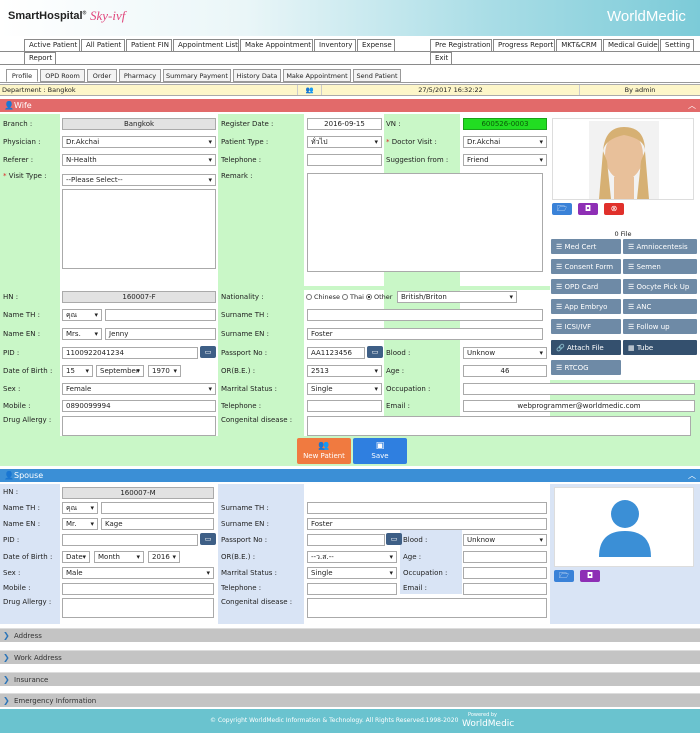 Image resolution: width=700 pixels, height=733 pixels. I want to click on radio-other, so click(369, 297).